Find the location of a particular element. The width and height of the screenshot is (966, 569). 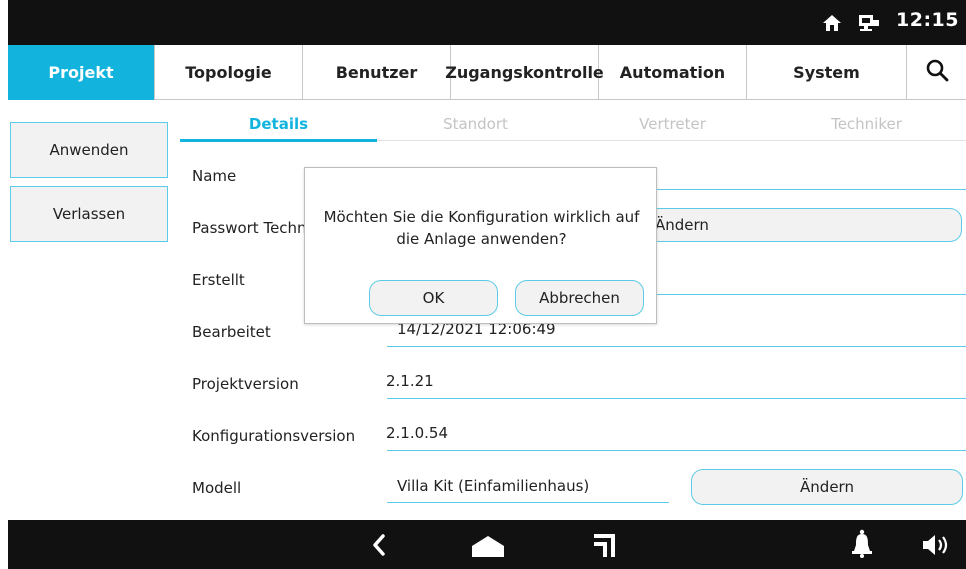

recent-apps-icon is located at coordinates (604, 547).